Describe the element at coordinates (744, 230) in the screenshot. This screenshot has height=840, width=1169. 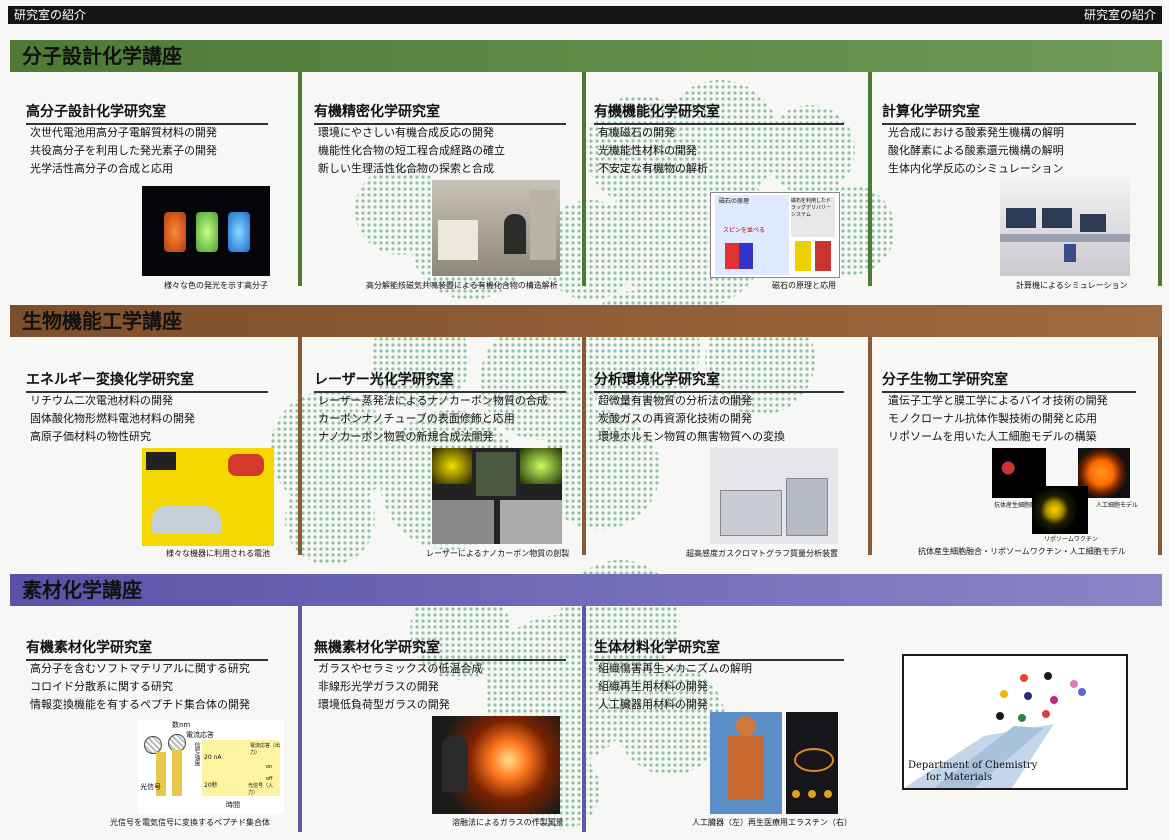
I see `magnet-subtitle: スピンを並べる` at that location.